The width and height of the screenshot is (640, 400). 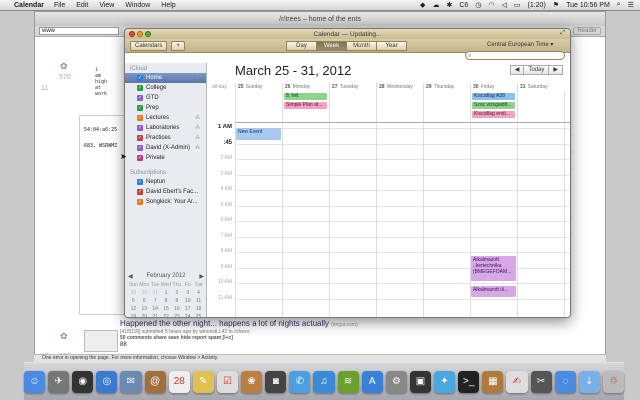 What do you see at coordinates (165, 182) in the screenshot?
I see `sidebar-subscription-0: ✓ Neptun` at bounding box center [165, 182].